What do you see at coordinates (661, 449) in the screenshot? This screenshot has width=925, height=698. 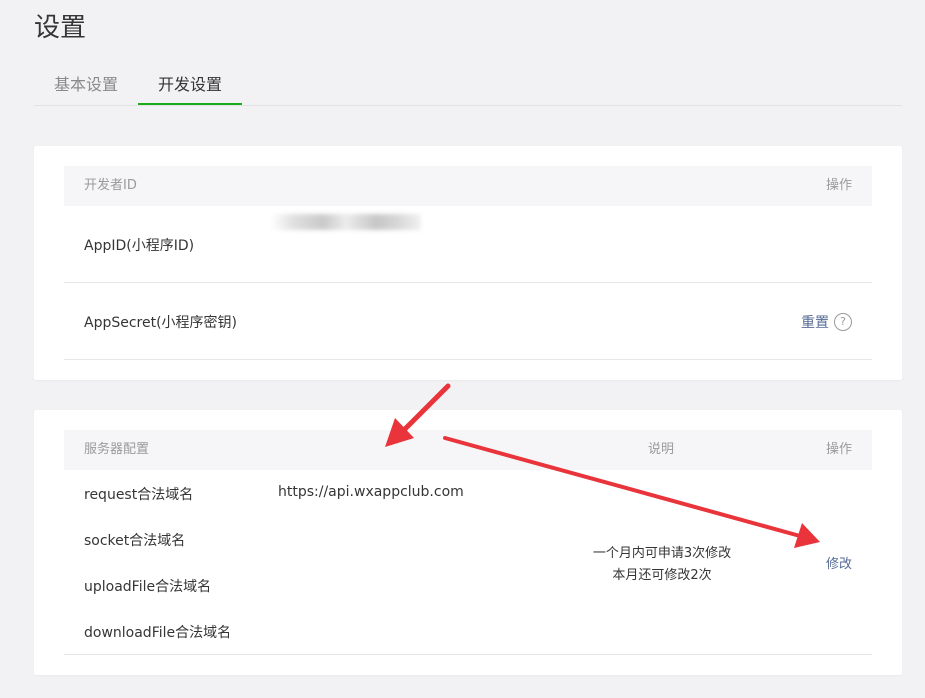 I see `header-note: 说明` at bounding box center [661, 449].